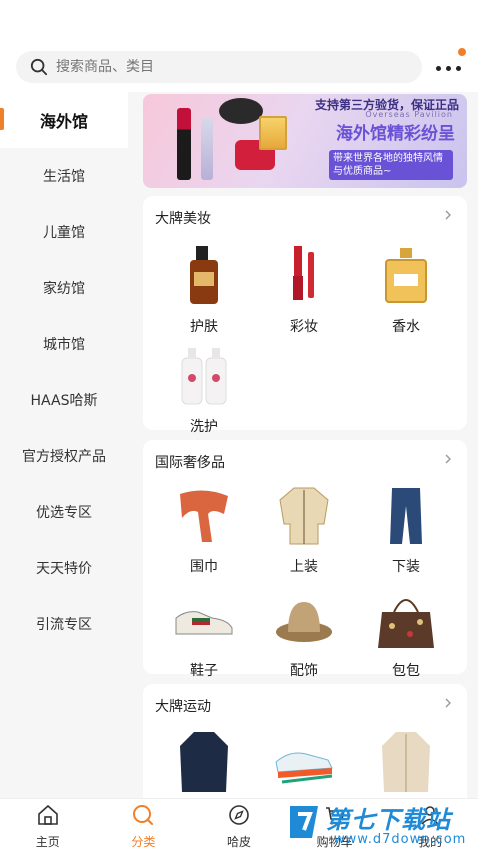  Describe the element at coordinates (204, 516) in the screenshot. I see `scarf-icon` at that location.